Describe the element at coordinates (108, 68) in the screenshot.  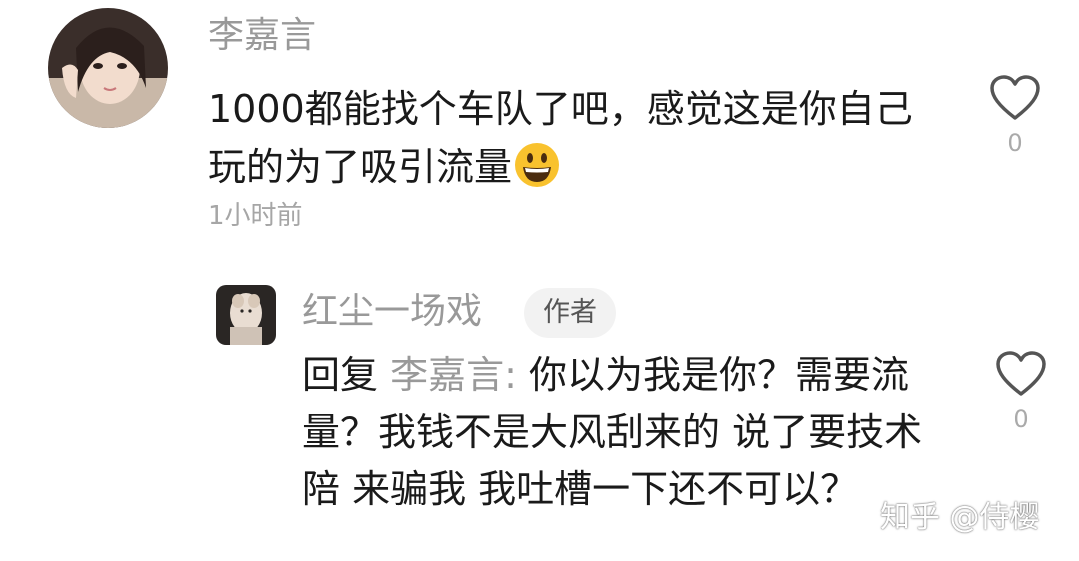
I see `commenter-avatar` at that location.